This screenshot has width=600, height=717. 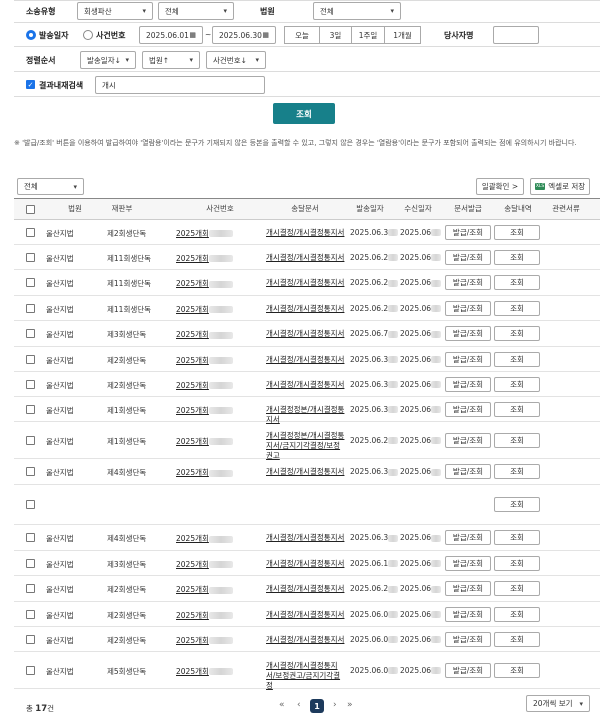 I want to click on party-name-input, so click(x=516, y=35).